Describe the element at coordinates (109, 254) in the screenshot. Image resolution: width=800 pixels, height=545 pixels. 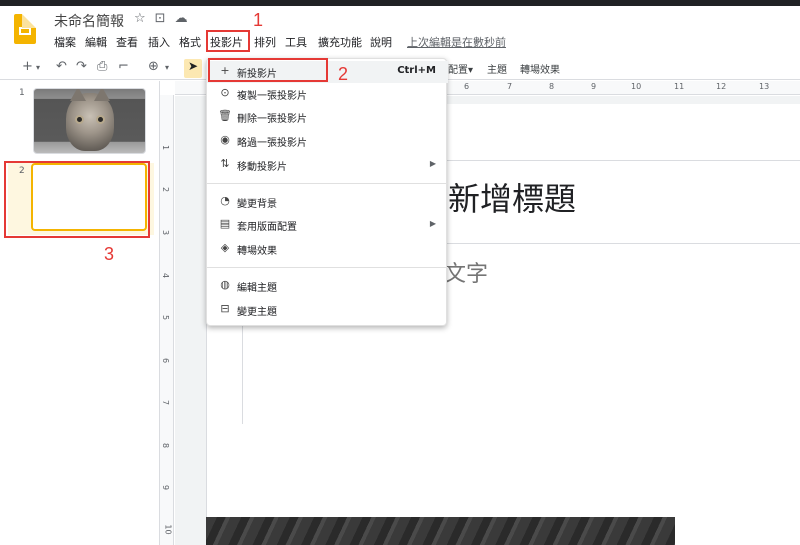
I see `annotation-3: 3` at that location.